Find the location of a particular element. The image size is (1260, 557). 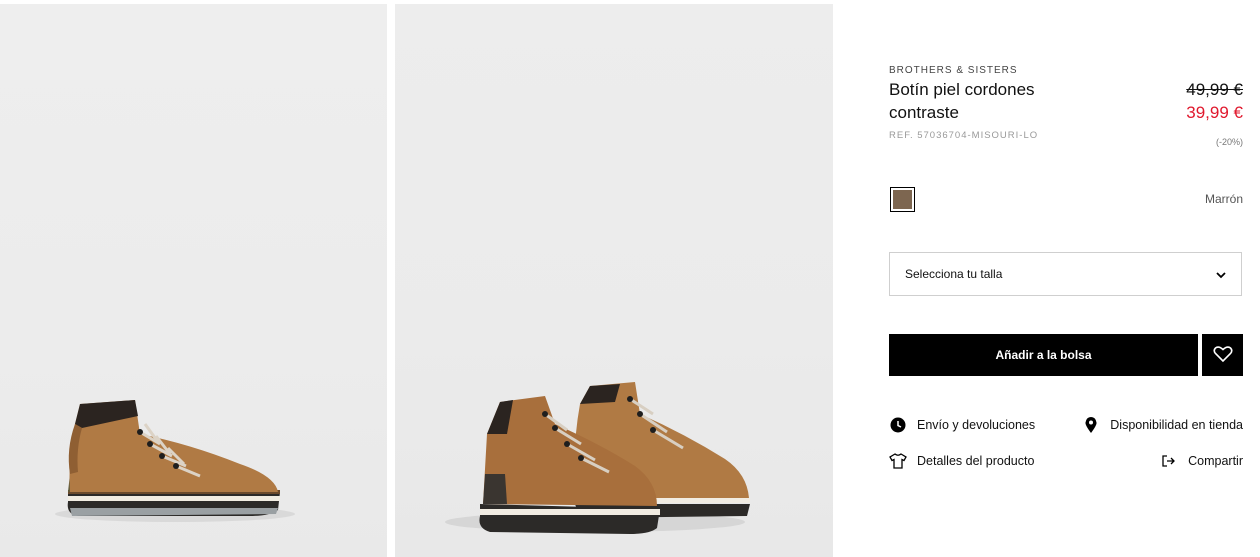

product-details-label: Detalles del producto is located at coordinates (976, 461).